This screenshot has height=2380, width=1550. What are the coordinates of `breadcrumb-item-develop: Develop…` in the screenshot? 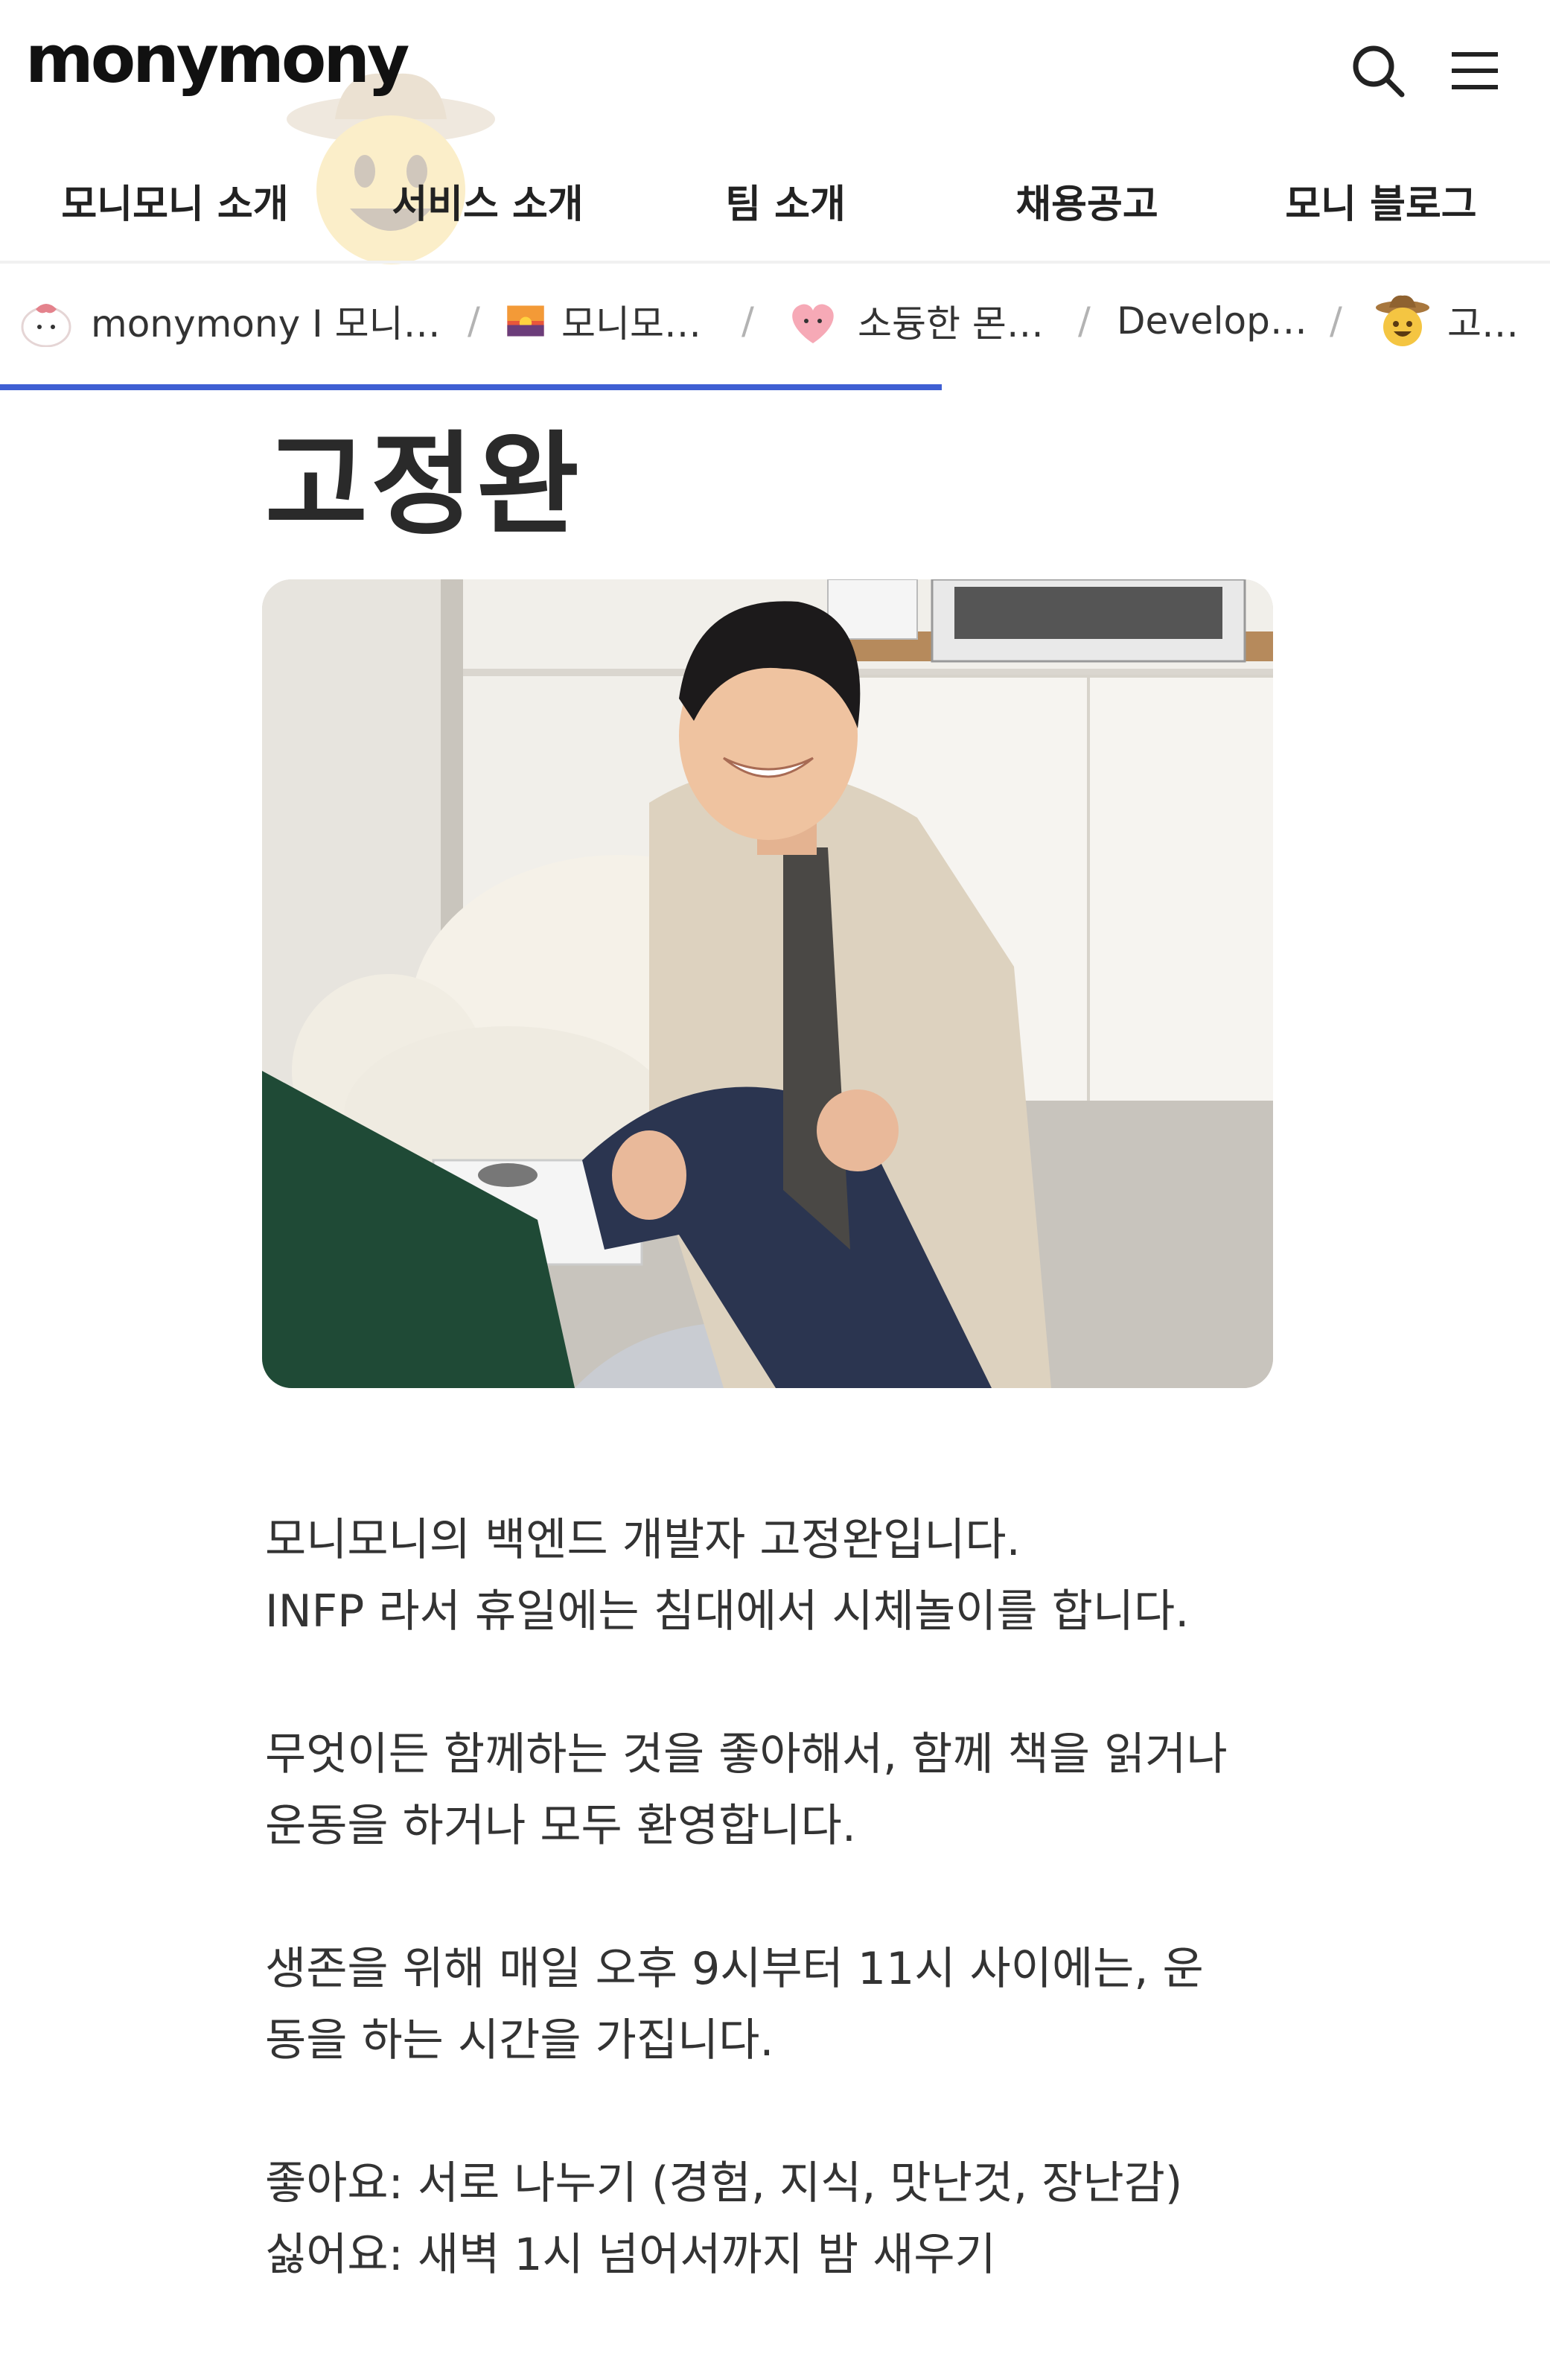 It's located at (1217, 321).